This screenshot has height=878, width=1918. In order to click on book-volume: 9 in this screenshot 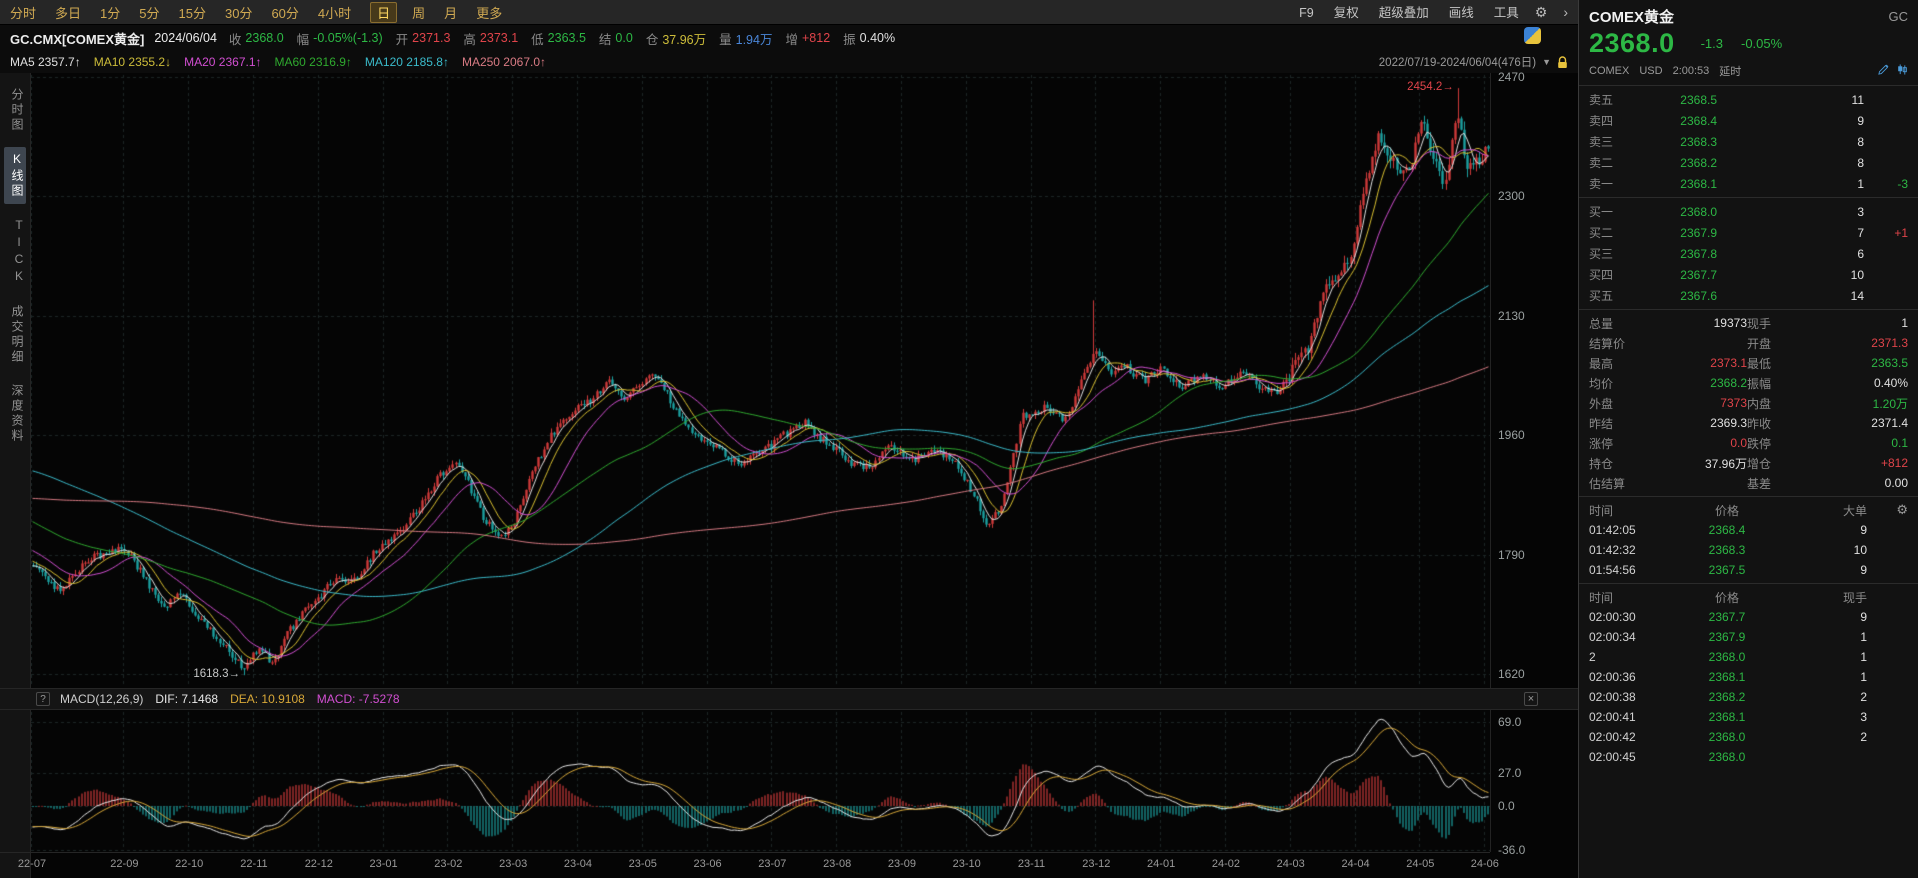, I will do `click(1860, 120)`.